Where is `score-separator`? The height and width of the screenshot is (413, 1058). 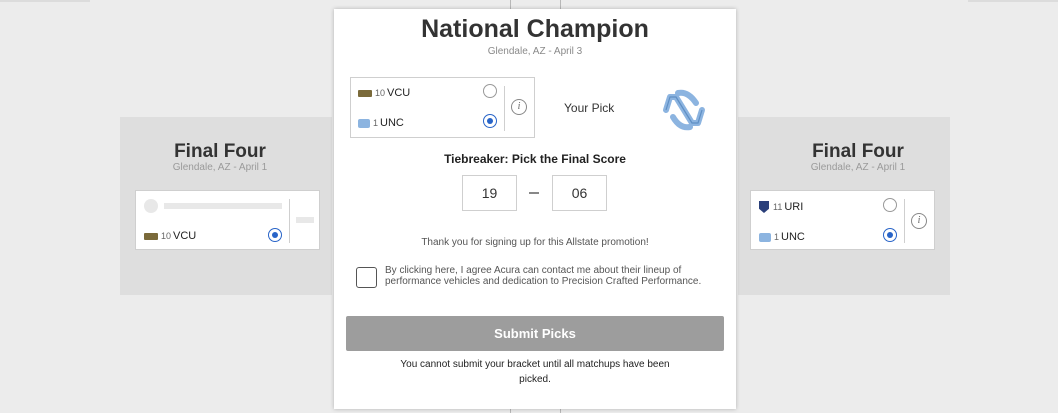
score-separator is located at coordinates (534, 193).